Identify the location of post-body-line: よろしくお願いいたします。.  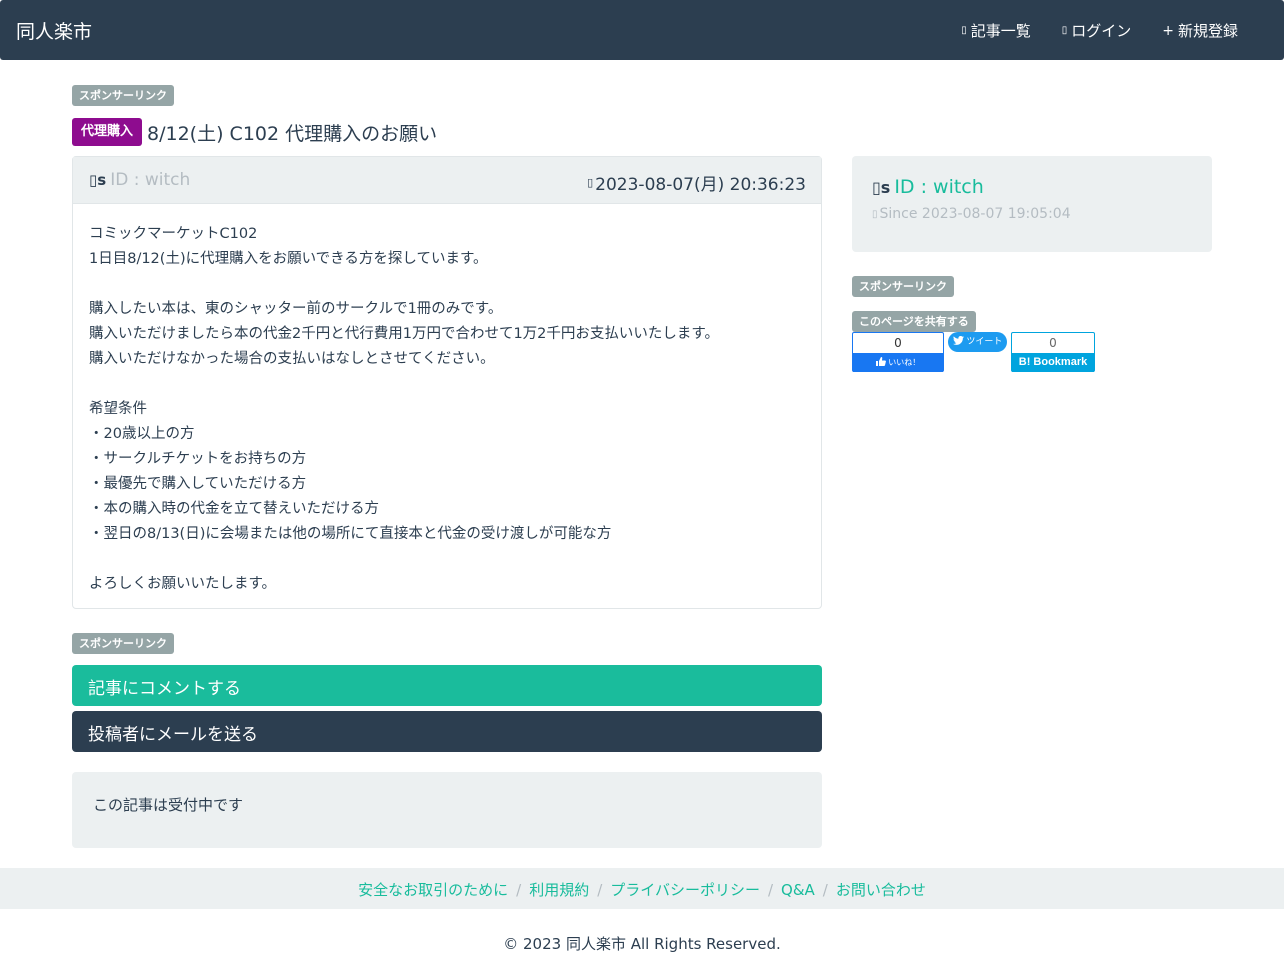
(183, 584).